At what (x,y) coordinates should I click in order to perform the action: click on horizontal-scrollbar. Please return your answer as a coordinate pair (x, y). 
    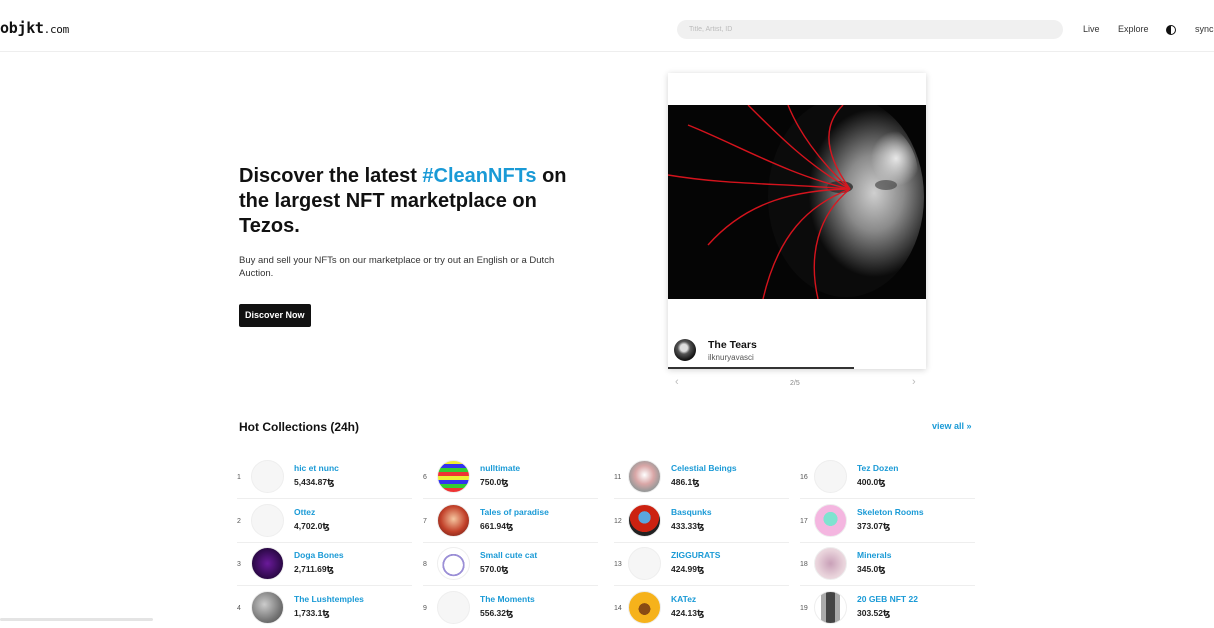
    Looking at the image, I should click on (76, 619).